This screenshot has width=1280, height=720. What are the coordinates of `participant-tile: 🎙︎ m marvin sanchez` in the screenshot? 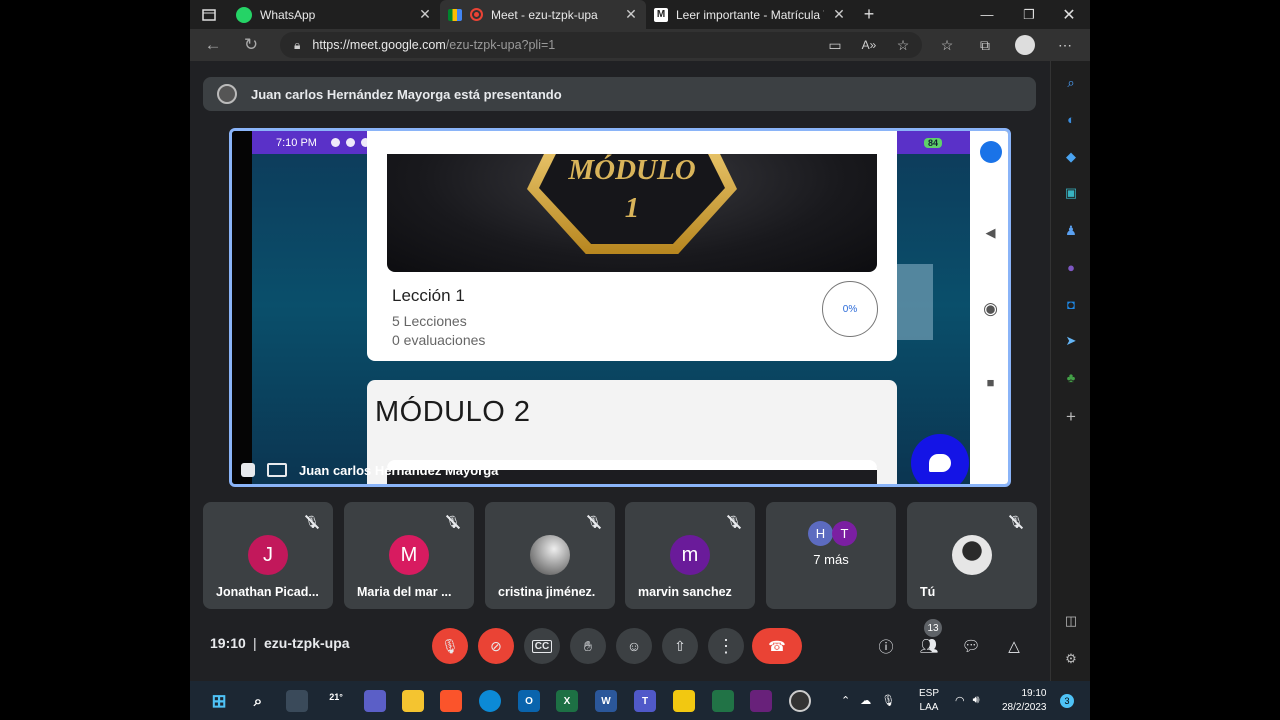 It's located at (690, 555).